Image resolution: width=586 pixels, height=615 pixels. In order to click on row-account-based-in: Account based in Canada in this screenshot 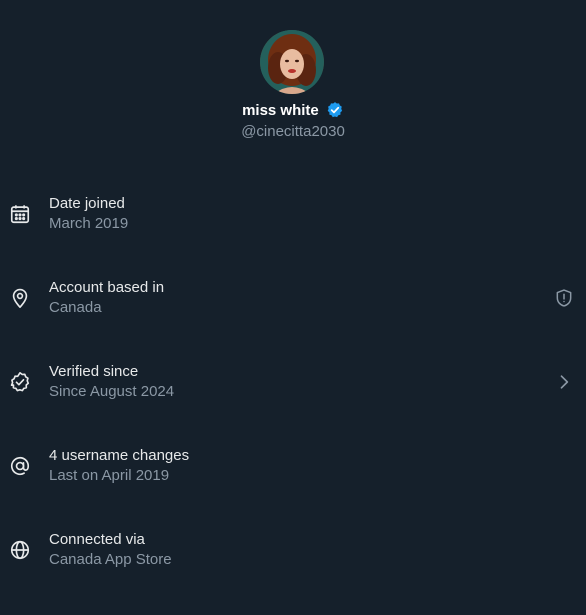, I will do `click(293, 321)`.